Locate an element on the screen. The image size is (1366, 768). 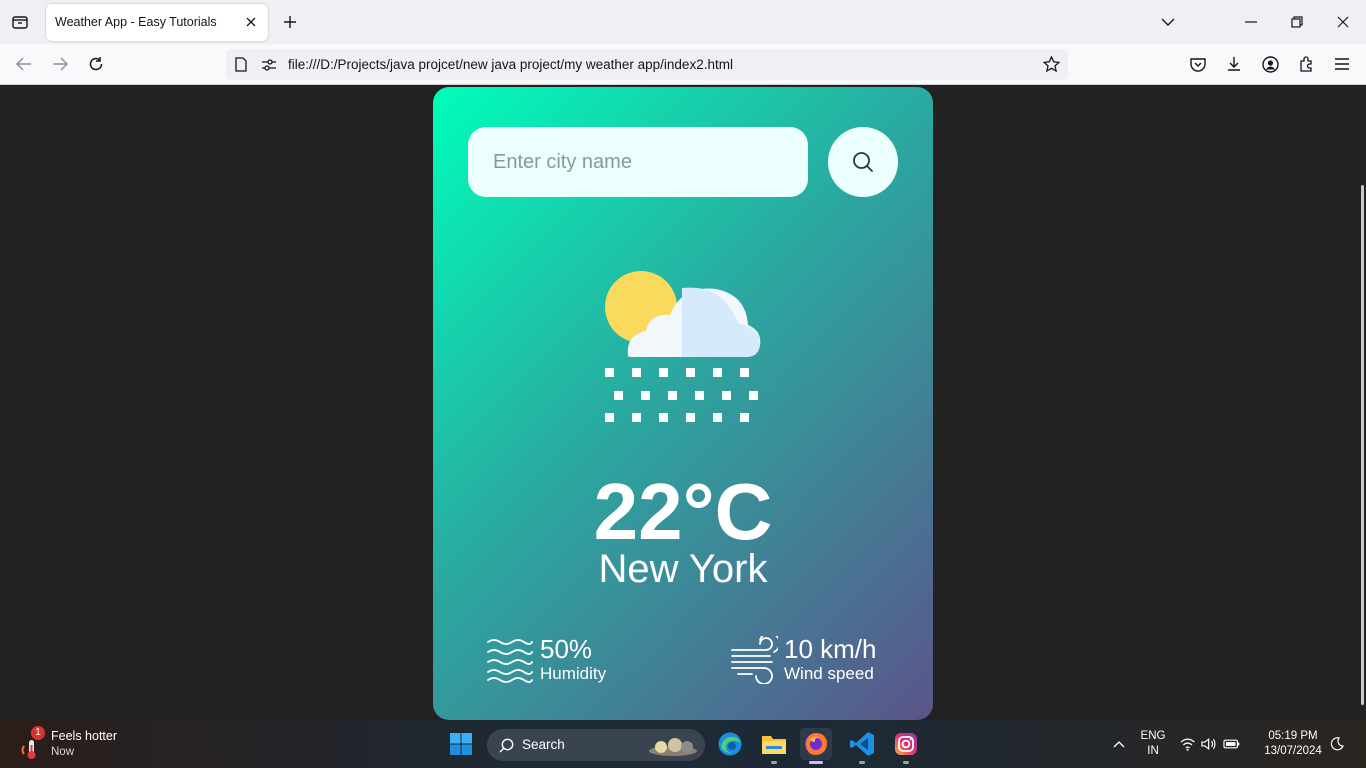
taskbar-search-box: Search is located at coordinates (596, 745).